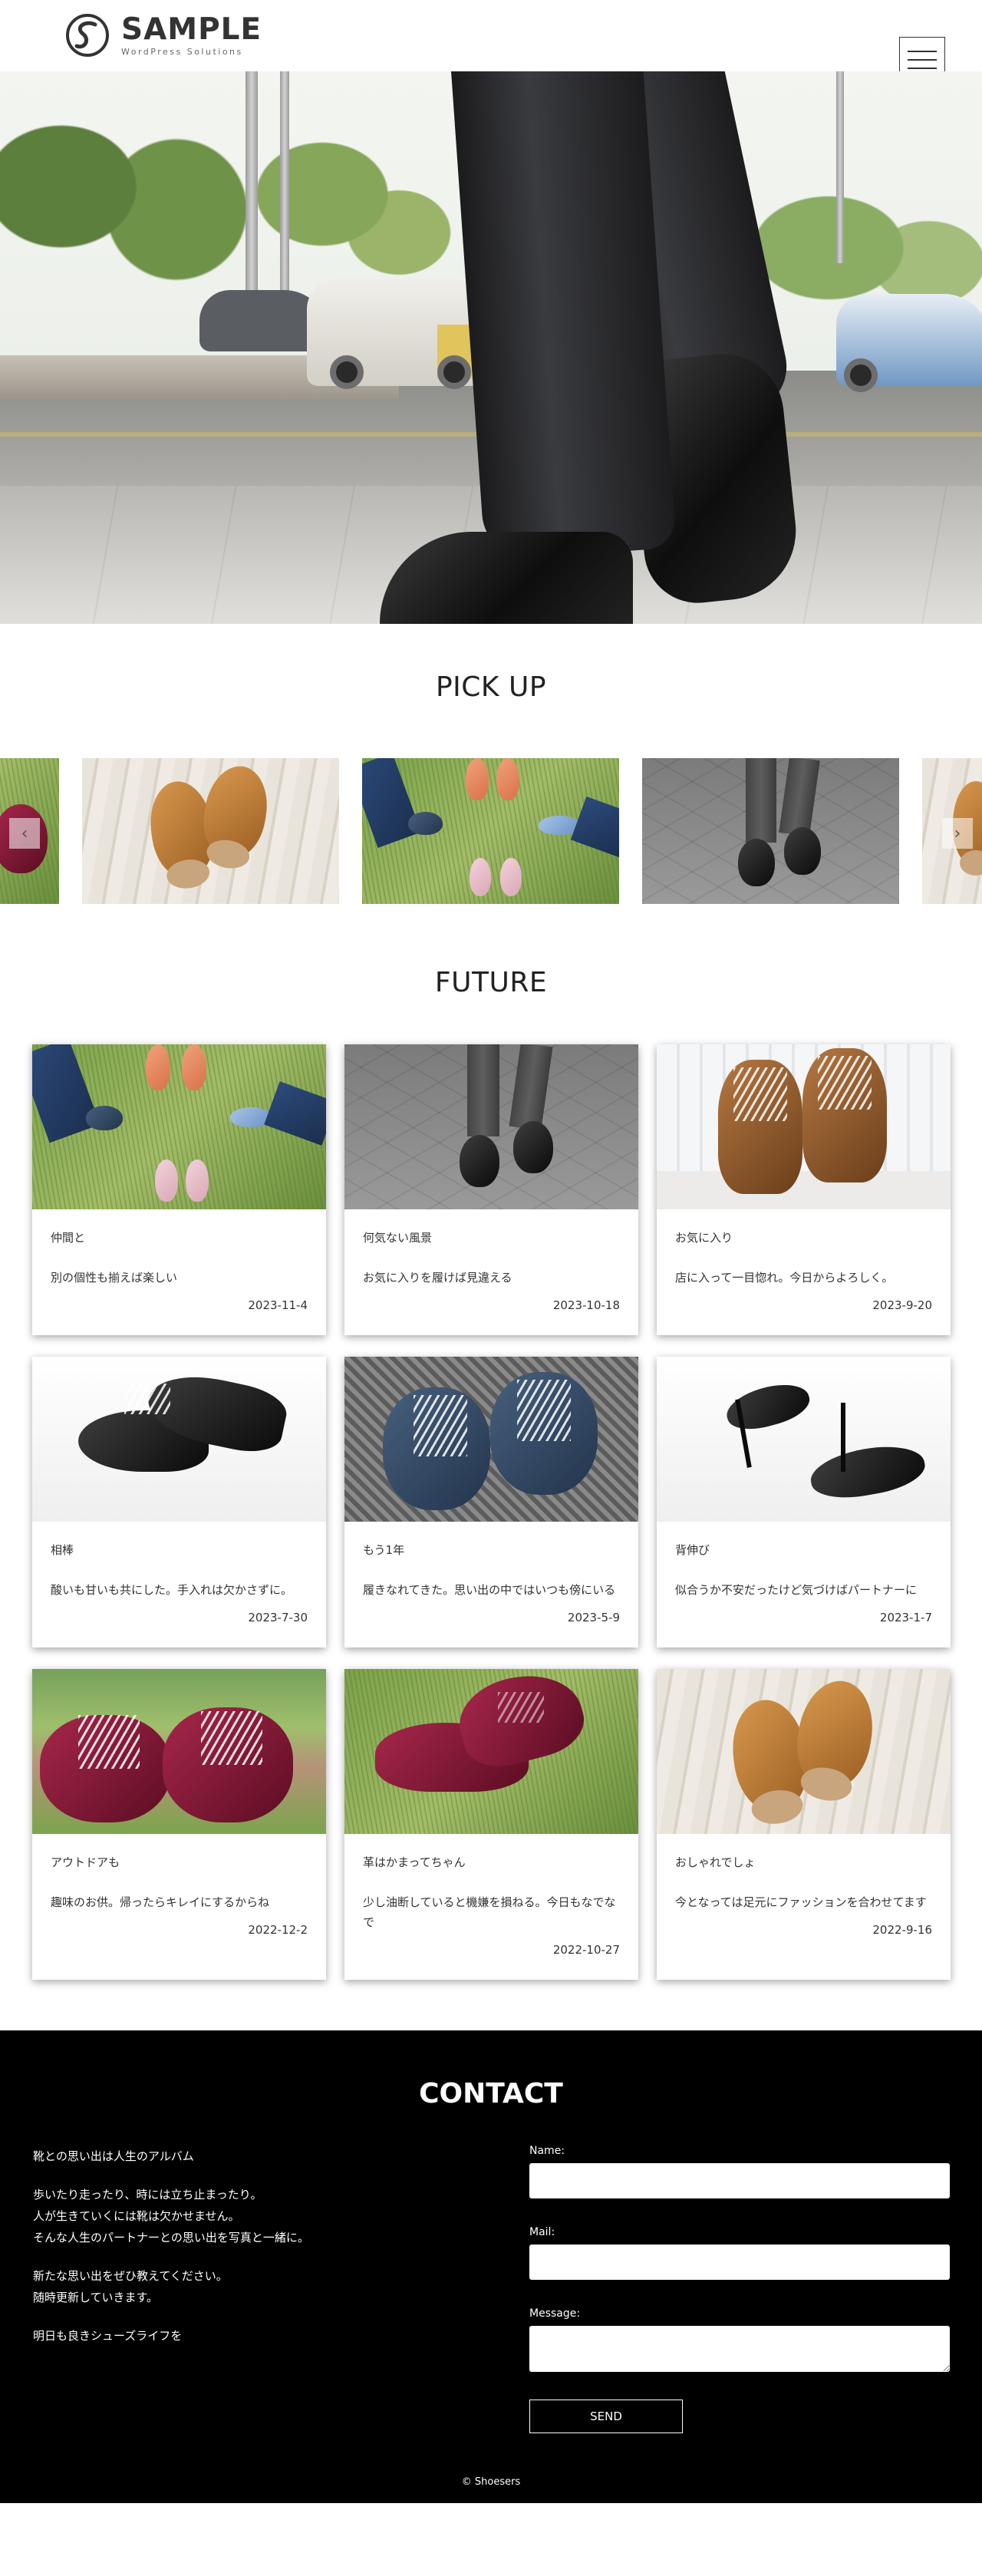 The image size is (982, 2576). I want to click on mail-label: Mail:, so click(542, 2232).